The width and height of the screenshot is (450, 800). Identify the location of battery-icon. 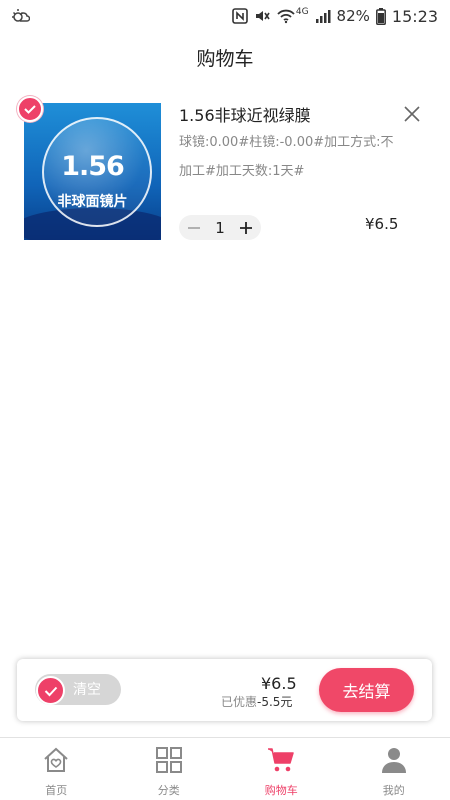
(380, 16).